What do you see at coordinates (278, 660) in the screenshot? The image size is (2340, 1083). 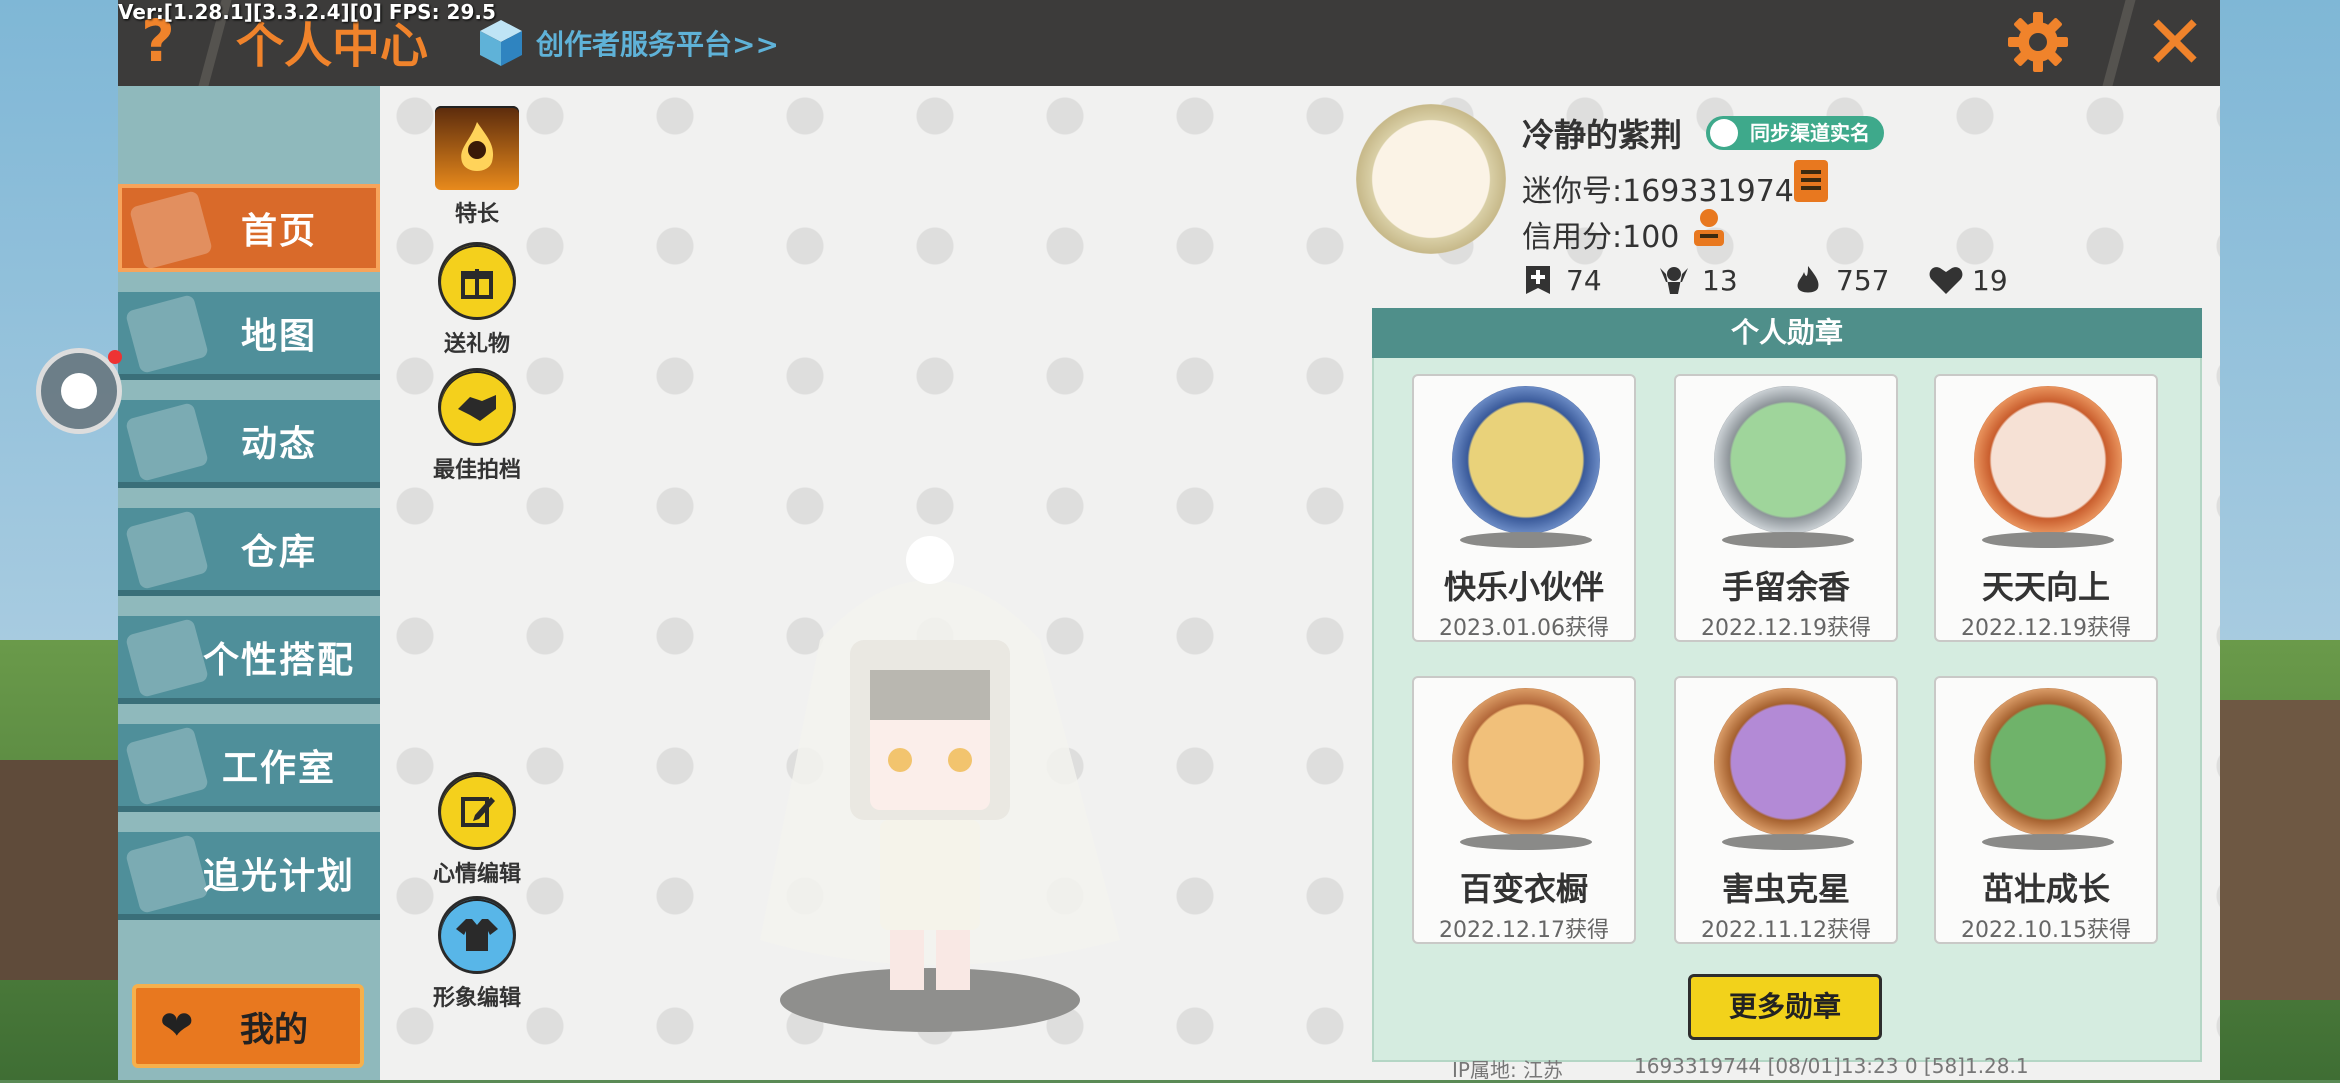 I see `sidebar-item-label: 个性搭配` at bounding box center [278, 660].